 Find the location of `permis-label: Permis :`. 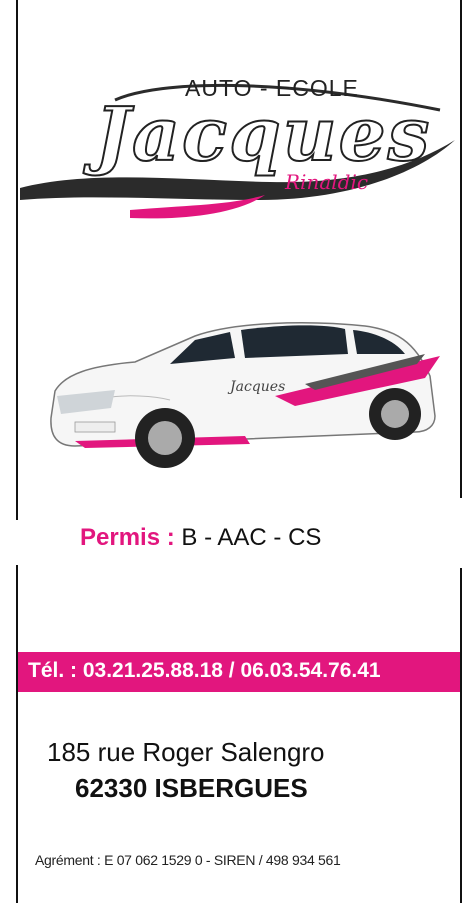

permis-label: Permis : is located at coordinates (127, 537).